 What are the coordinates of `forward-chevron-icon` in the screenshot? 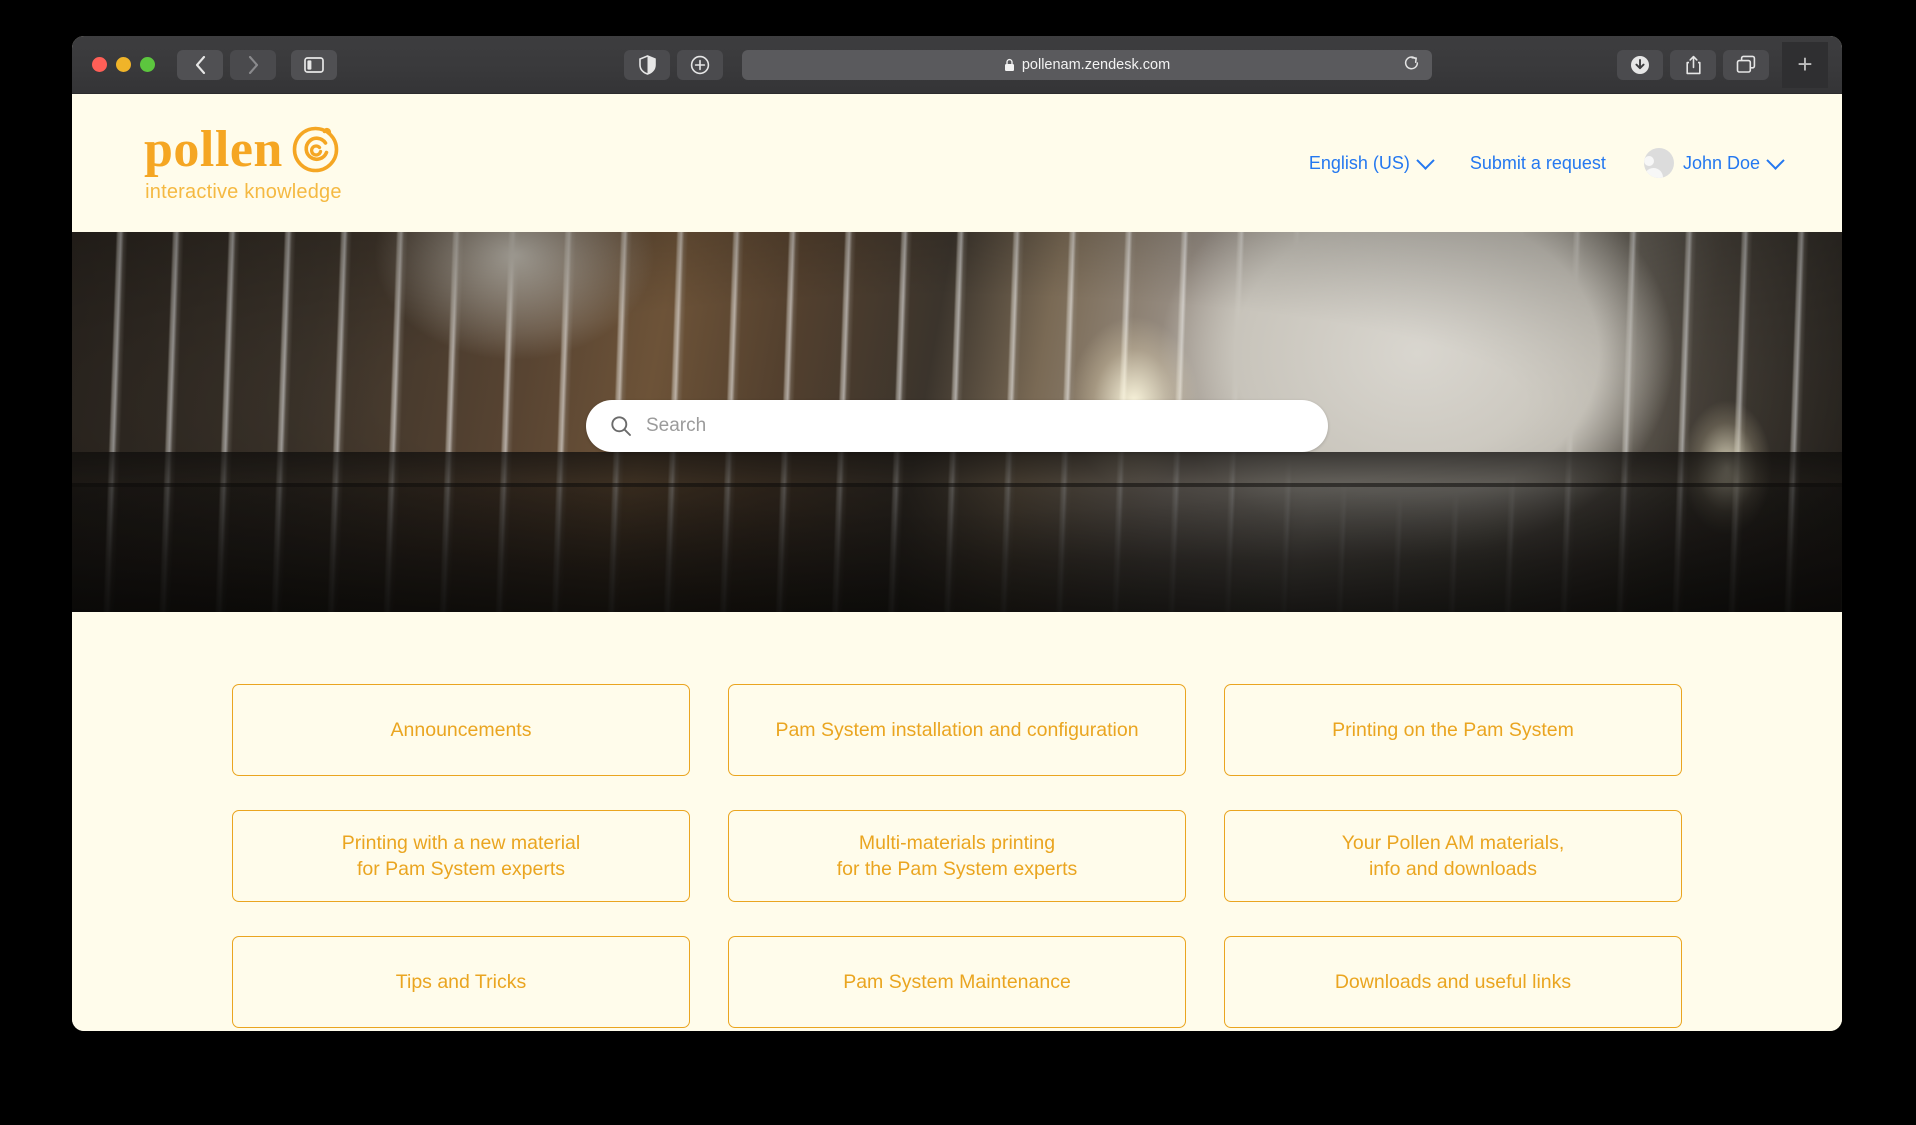 It's located at (253, 64).